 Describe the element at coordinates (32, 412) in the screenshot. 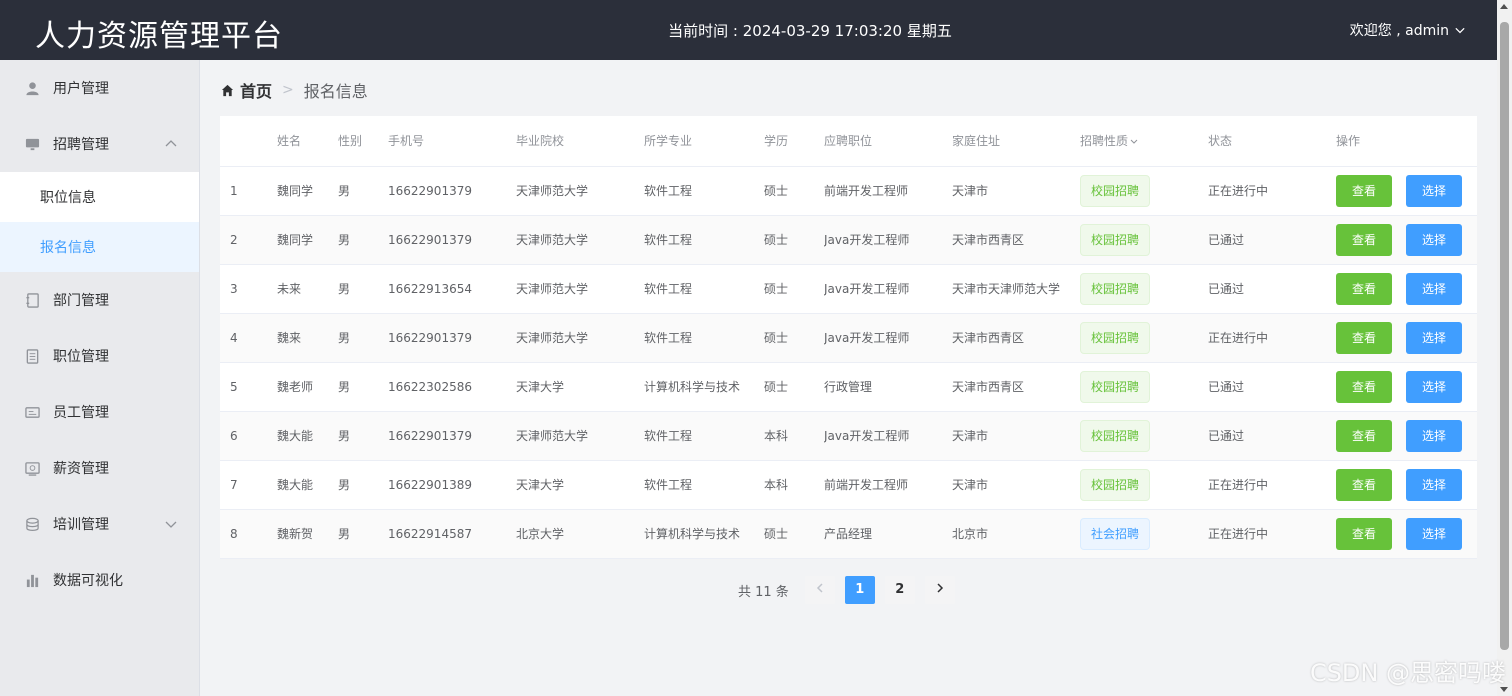

I see `id-card-icon` at that location.